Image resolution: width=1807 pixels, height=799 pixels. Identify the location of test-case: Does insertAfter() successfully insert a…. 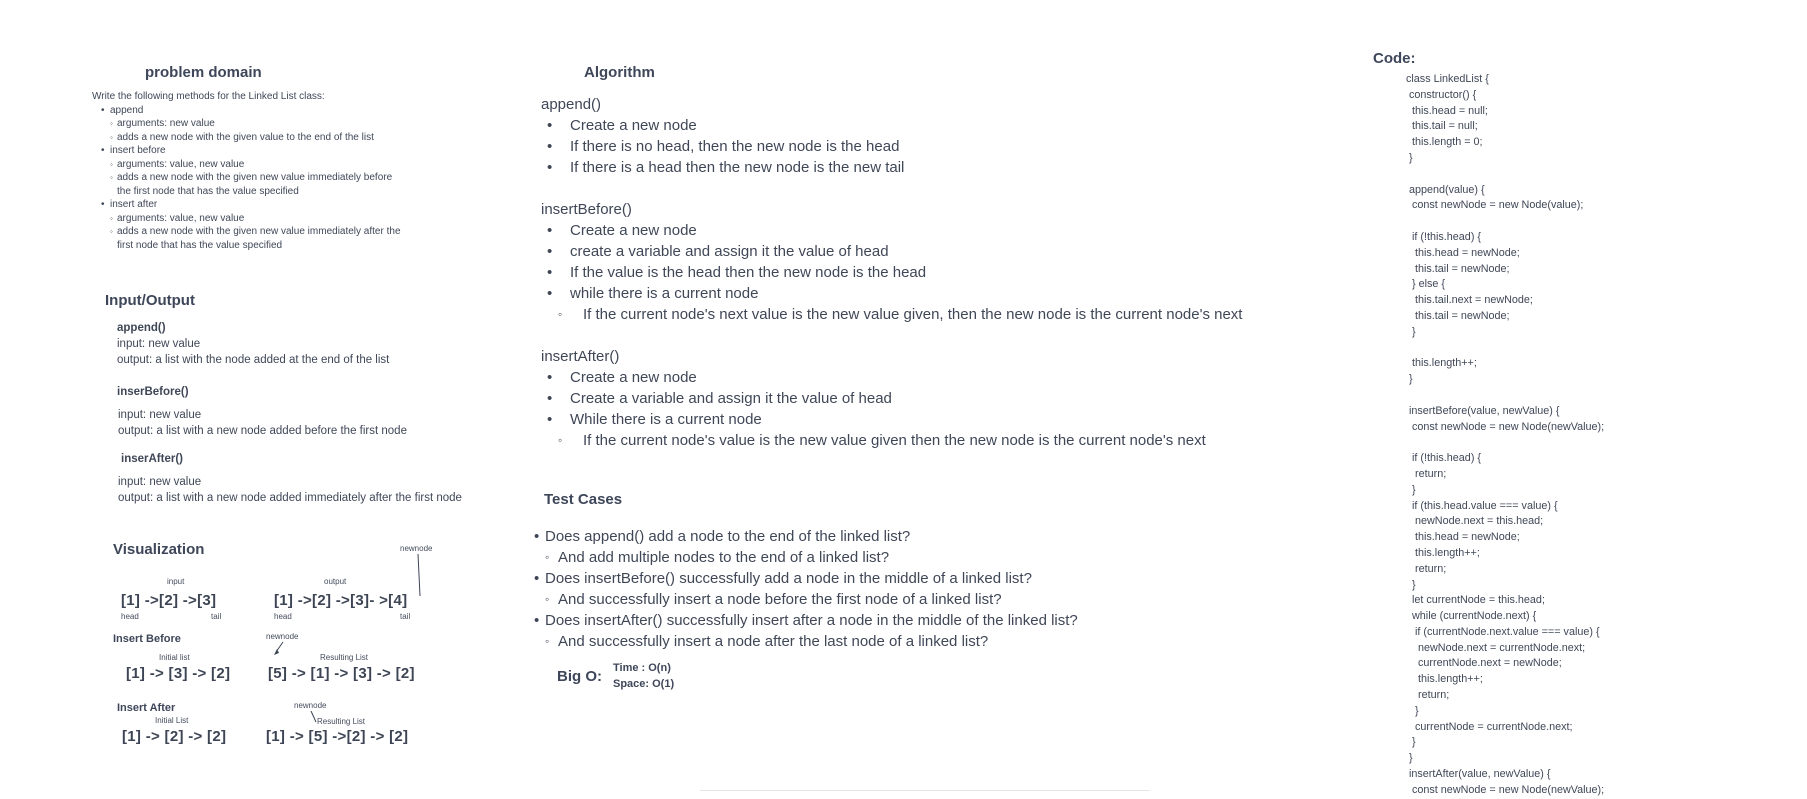
(803, 620).